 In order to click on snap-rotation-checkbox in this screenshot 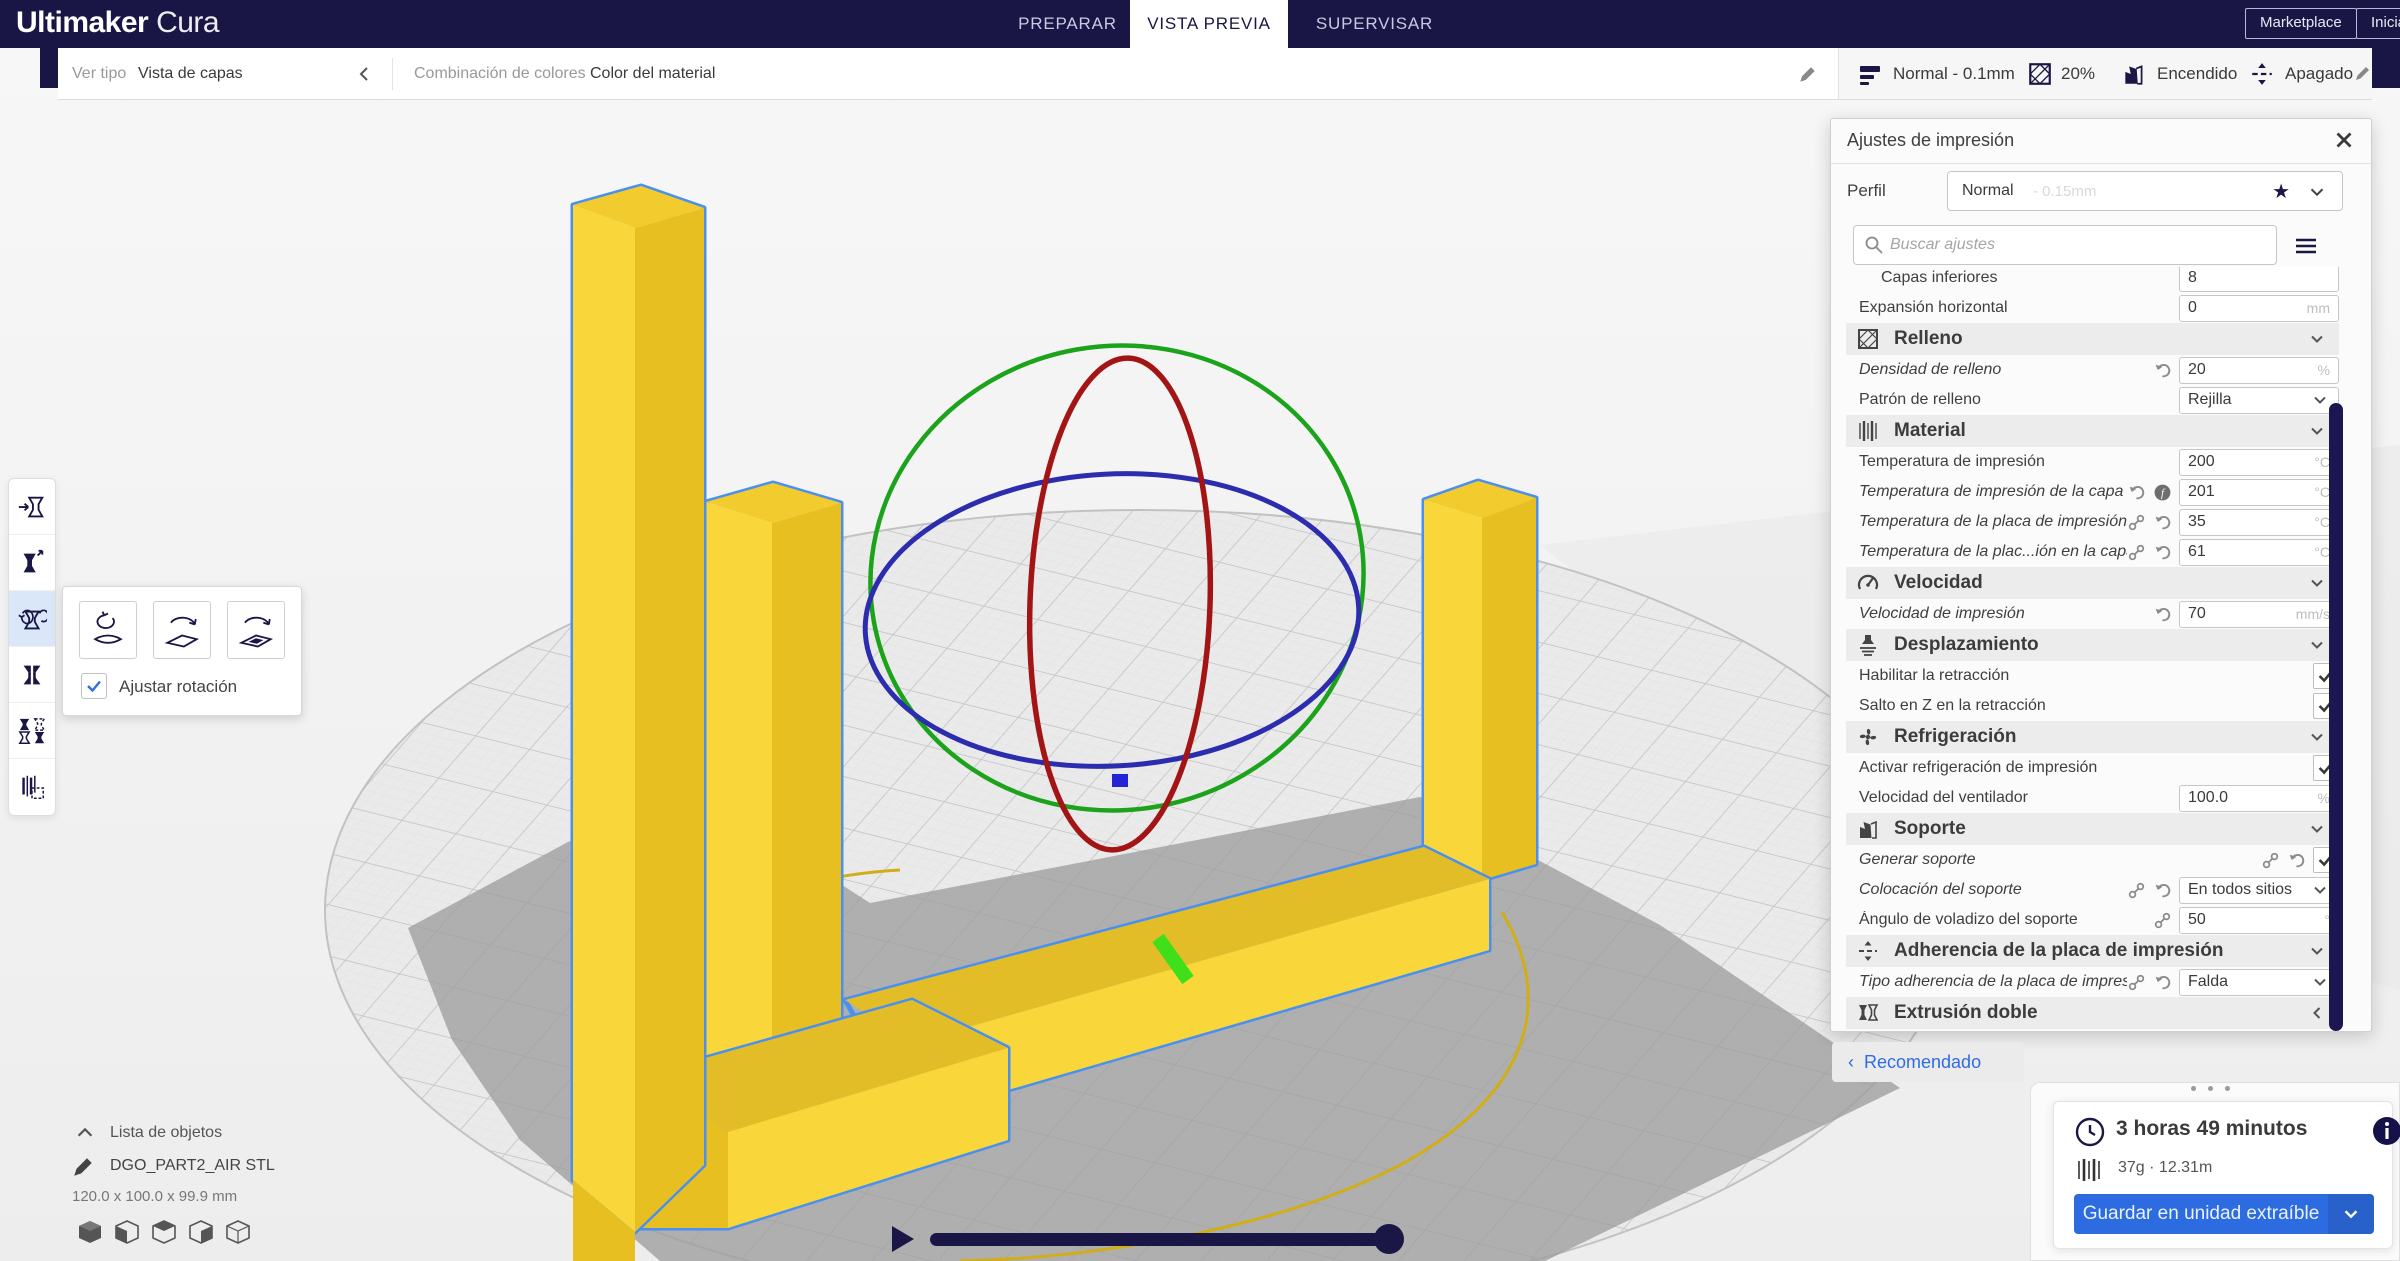, I will do `click(94, 686)`.